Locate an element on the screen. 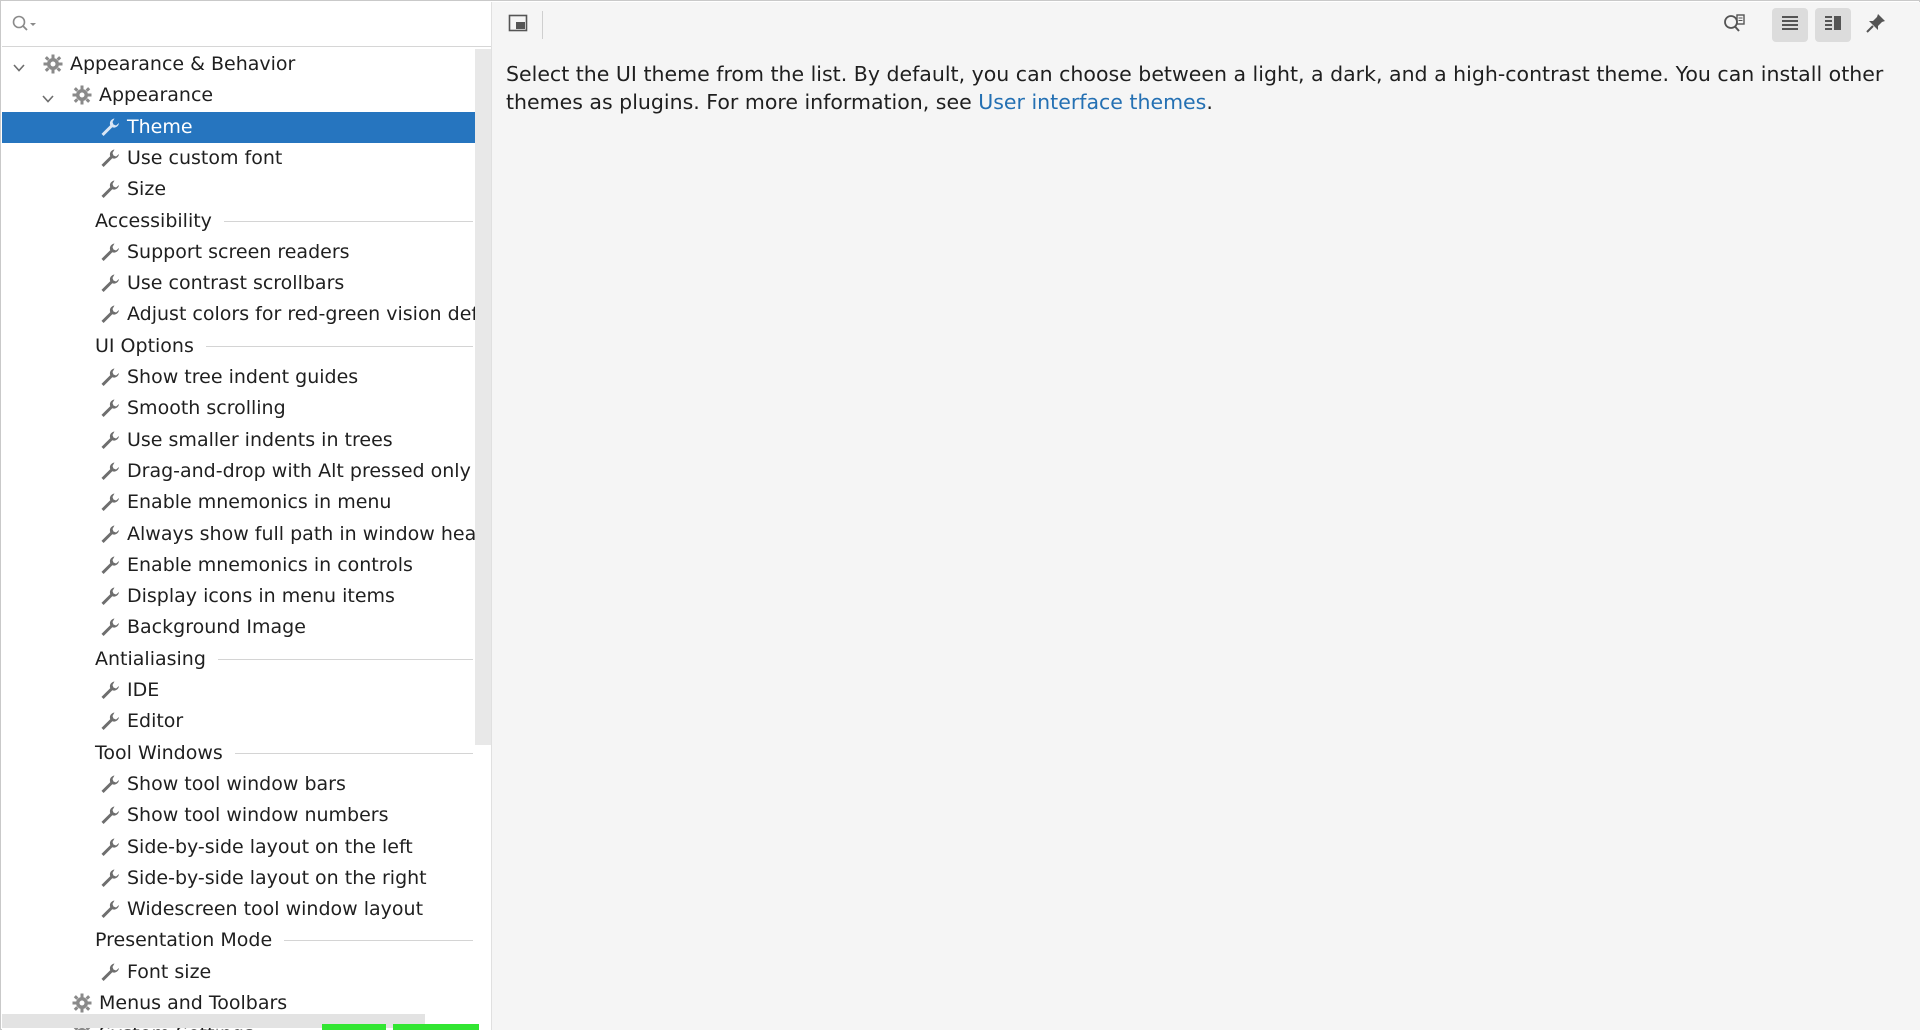 This screenshot has height=1030, width=1920. tree-option: Widescreen tool window layout is located at coordinates (246, 909).